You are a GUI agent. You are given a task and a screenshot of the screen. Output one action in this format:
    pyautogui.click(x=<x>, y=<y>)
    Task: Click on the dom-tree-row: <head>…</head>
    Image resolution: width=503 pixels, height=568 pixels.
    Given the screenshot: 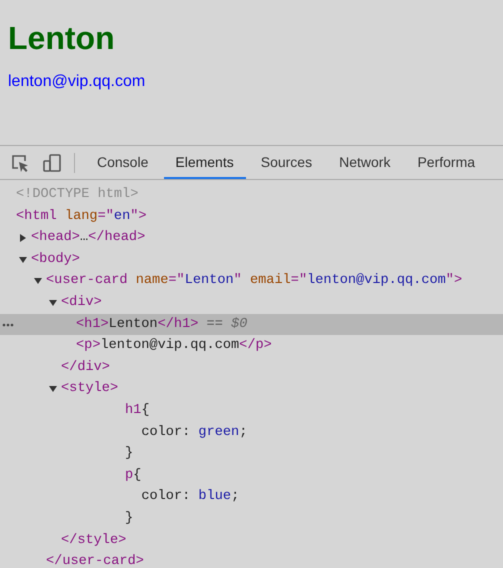 What is the action you would take?
    pyautogui.click(x=251, y=238)
    